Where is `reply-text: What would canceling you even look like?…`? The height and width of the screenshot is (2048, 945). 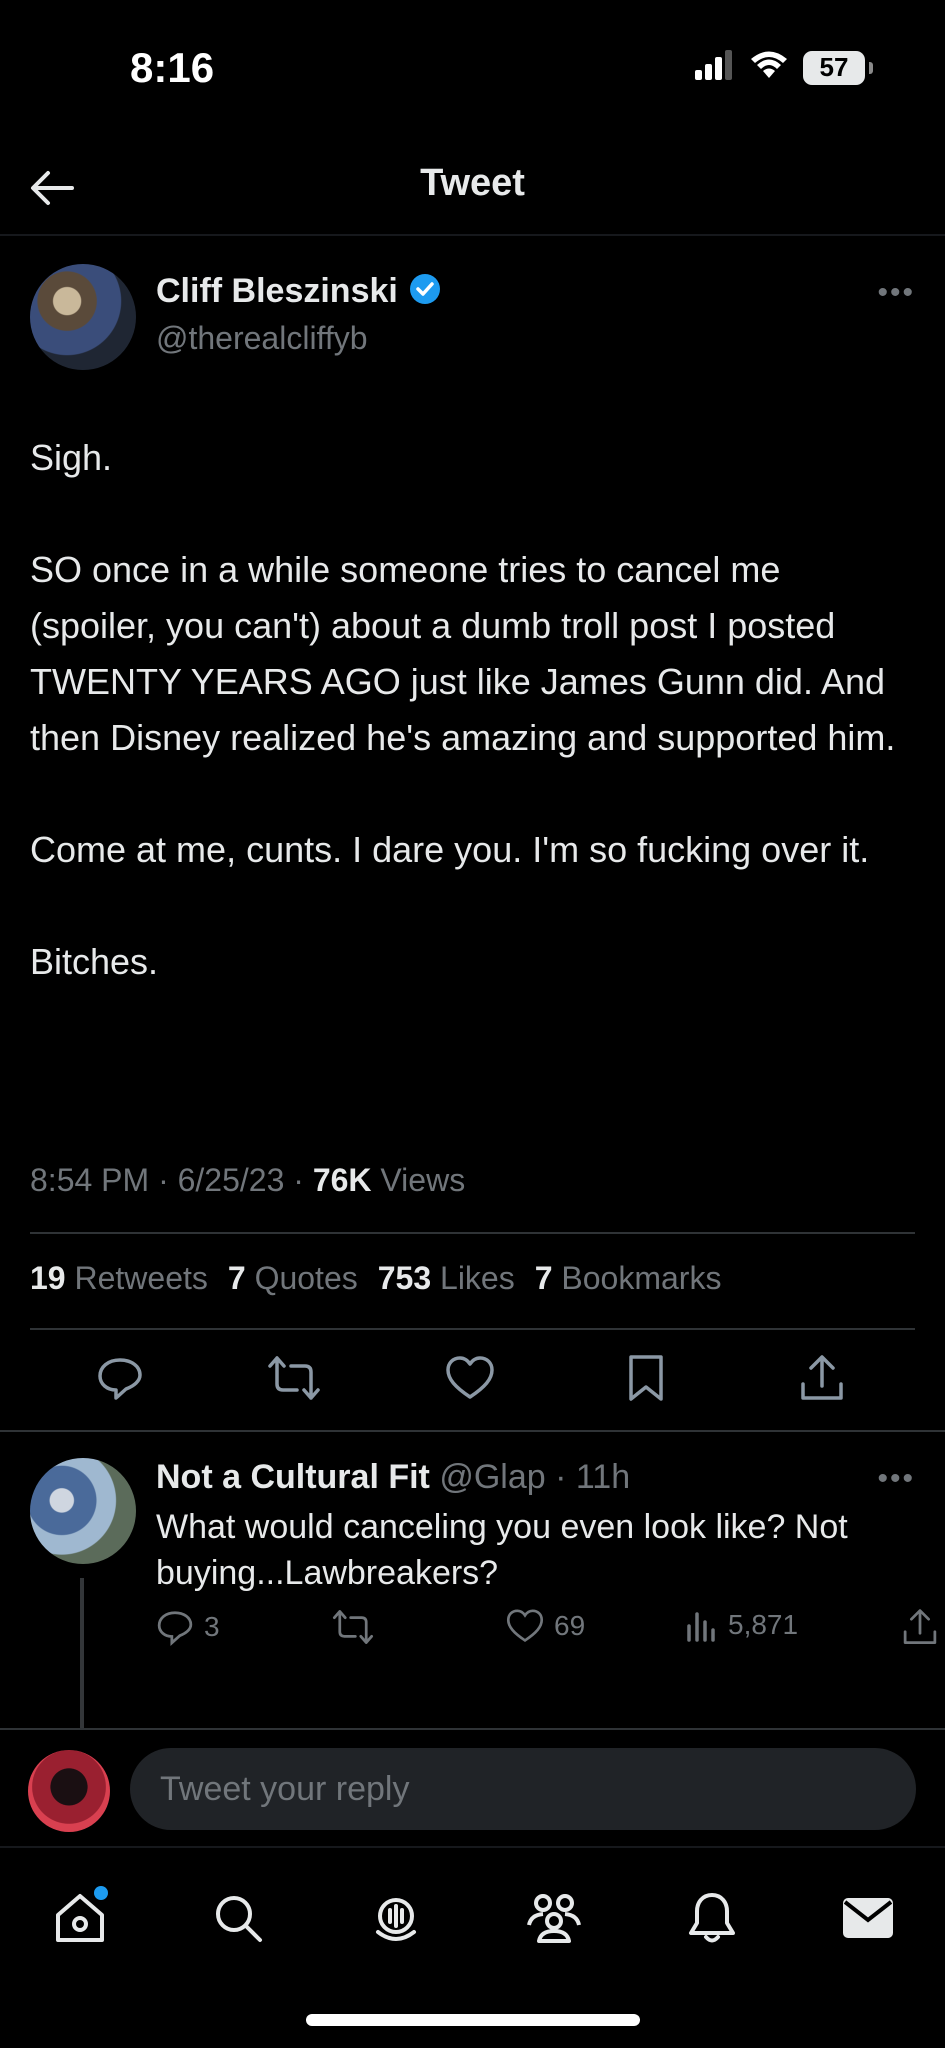
reply-text: What would canceling you even look like?… is located at coordinates (502, 1550).